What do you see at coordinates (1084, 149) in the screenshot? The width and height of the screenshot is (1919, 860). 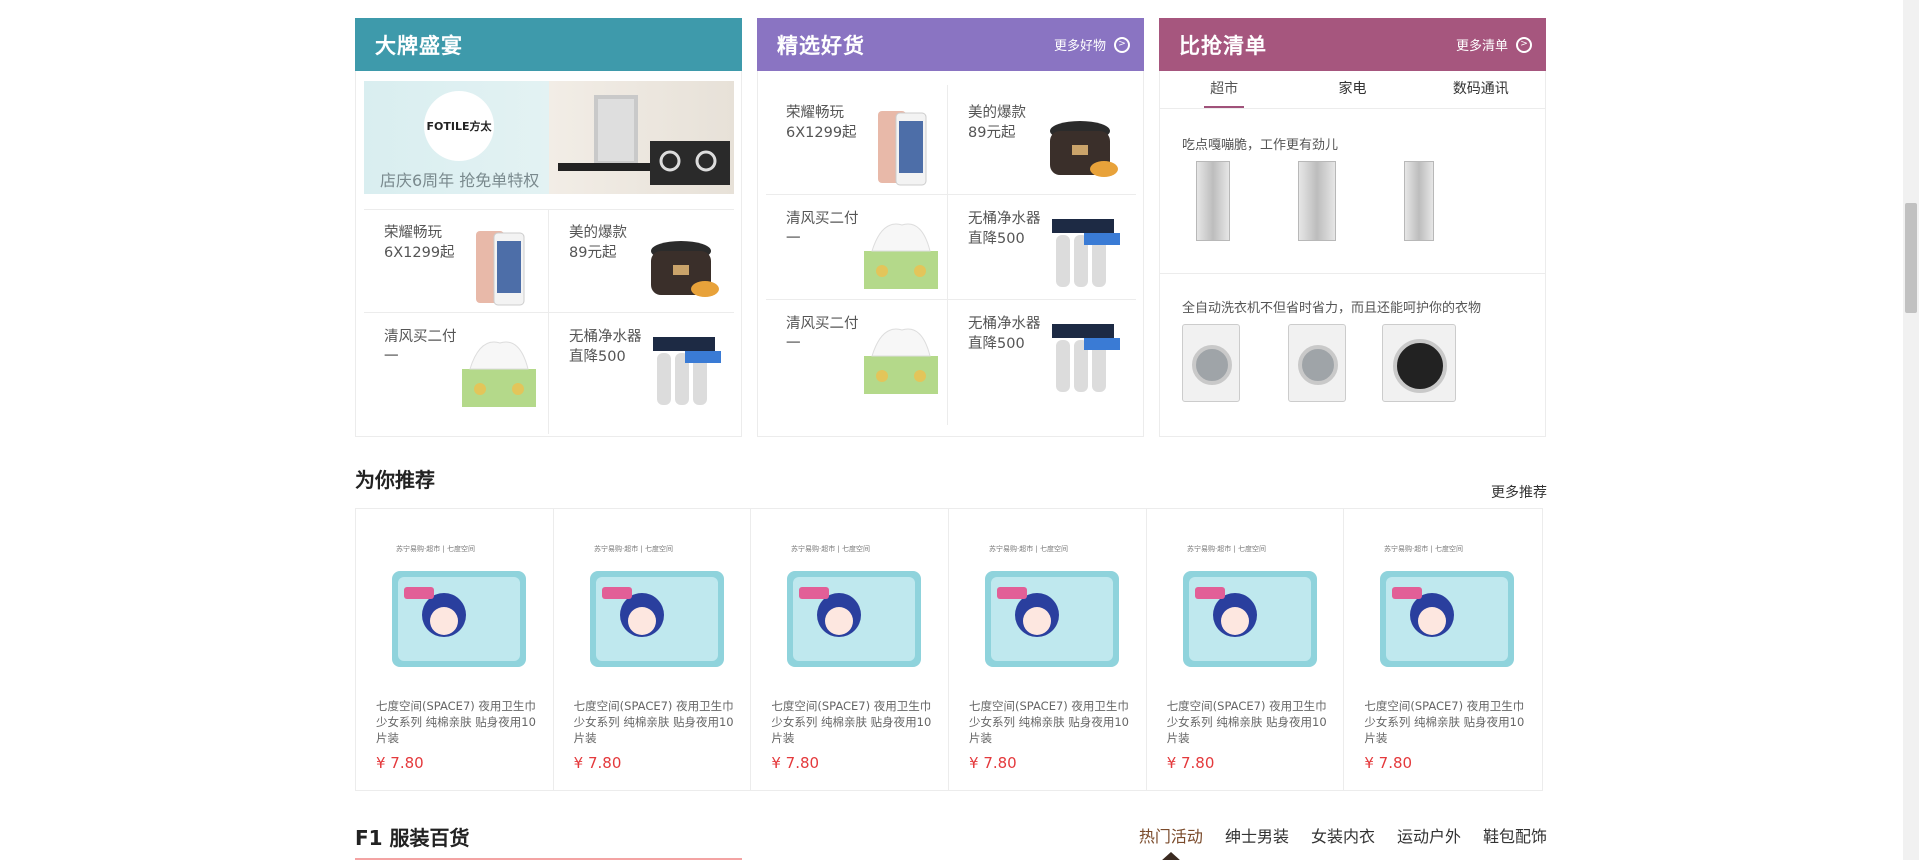 I see `rice-cooker-icon` at bounding box center [1084, 149].